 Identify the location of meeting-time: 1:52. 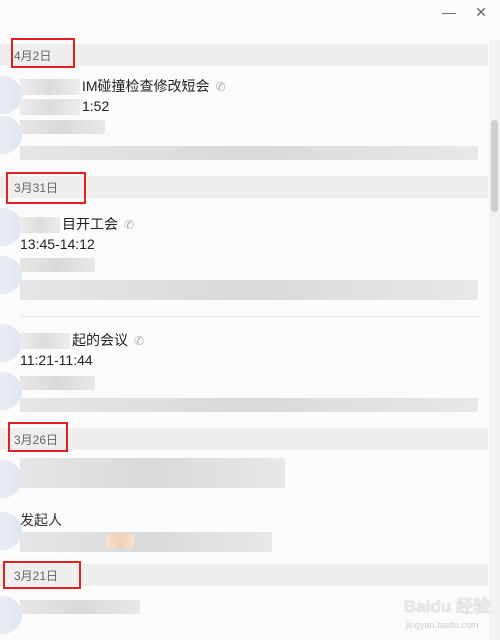
(64, 107).